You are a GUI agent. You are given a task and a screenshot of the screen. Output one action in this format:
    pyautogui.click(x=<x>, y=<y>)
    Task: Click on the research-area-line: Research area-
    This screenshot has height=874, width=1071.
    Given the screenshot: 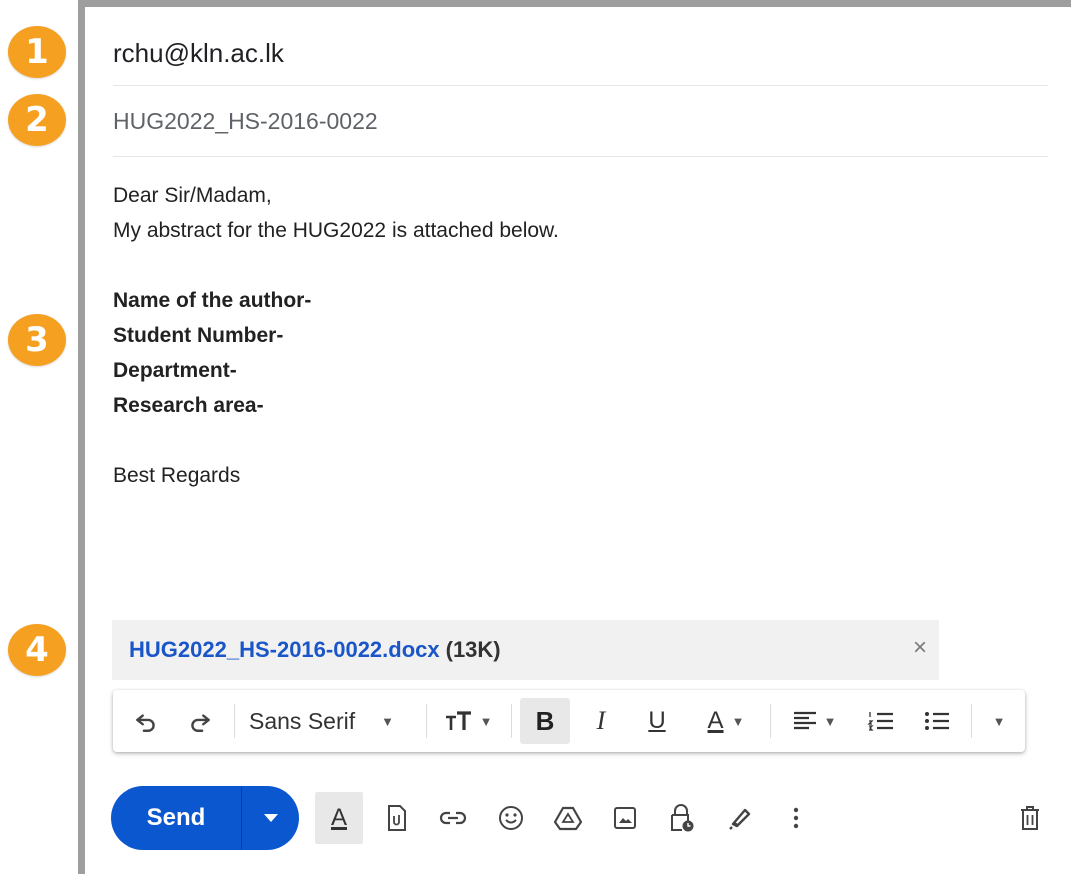 What is the action you would take?
    pyautogui.click(x=188, y=405)
    